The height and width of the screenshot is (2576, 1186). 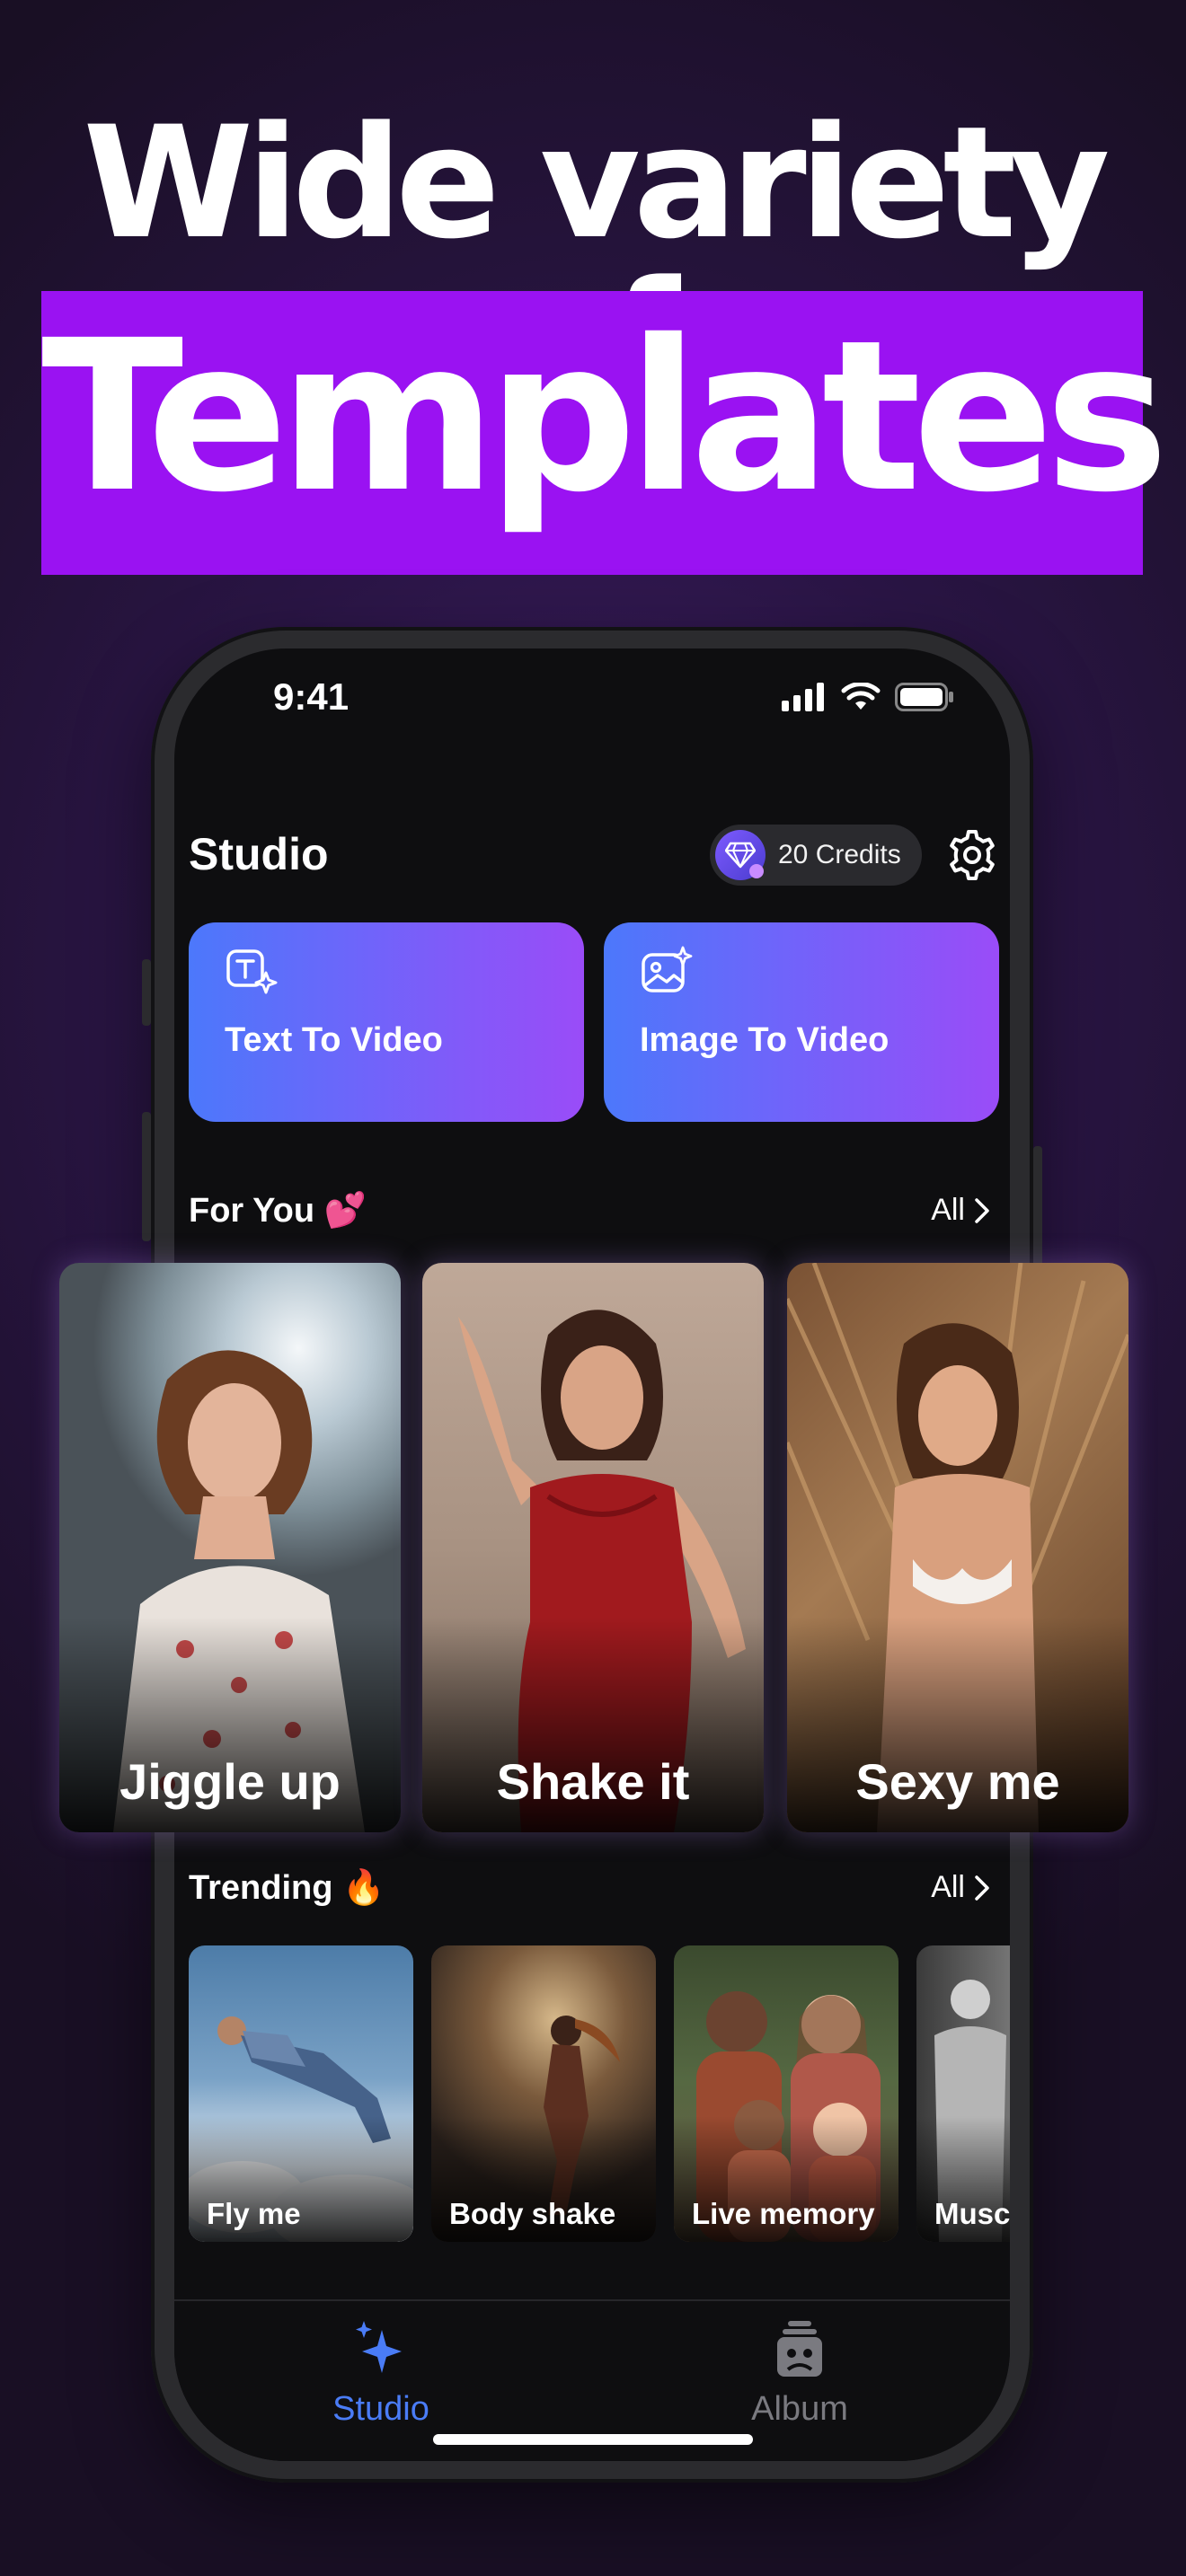 I want to click on trending-label: Live memory, so click(x=783, y=2213).